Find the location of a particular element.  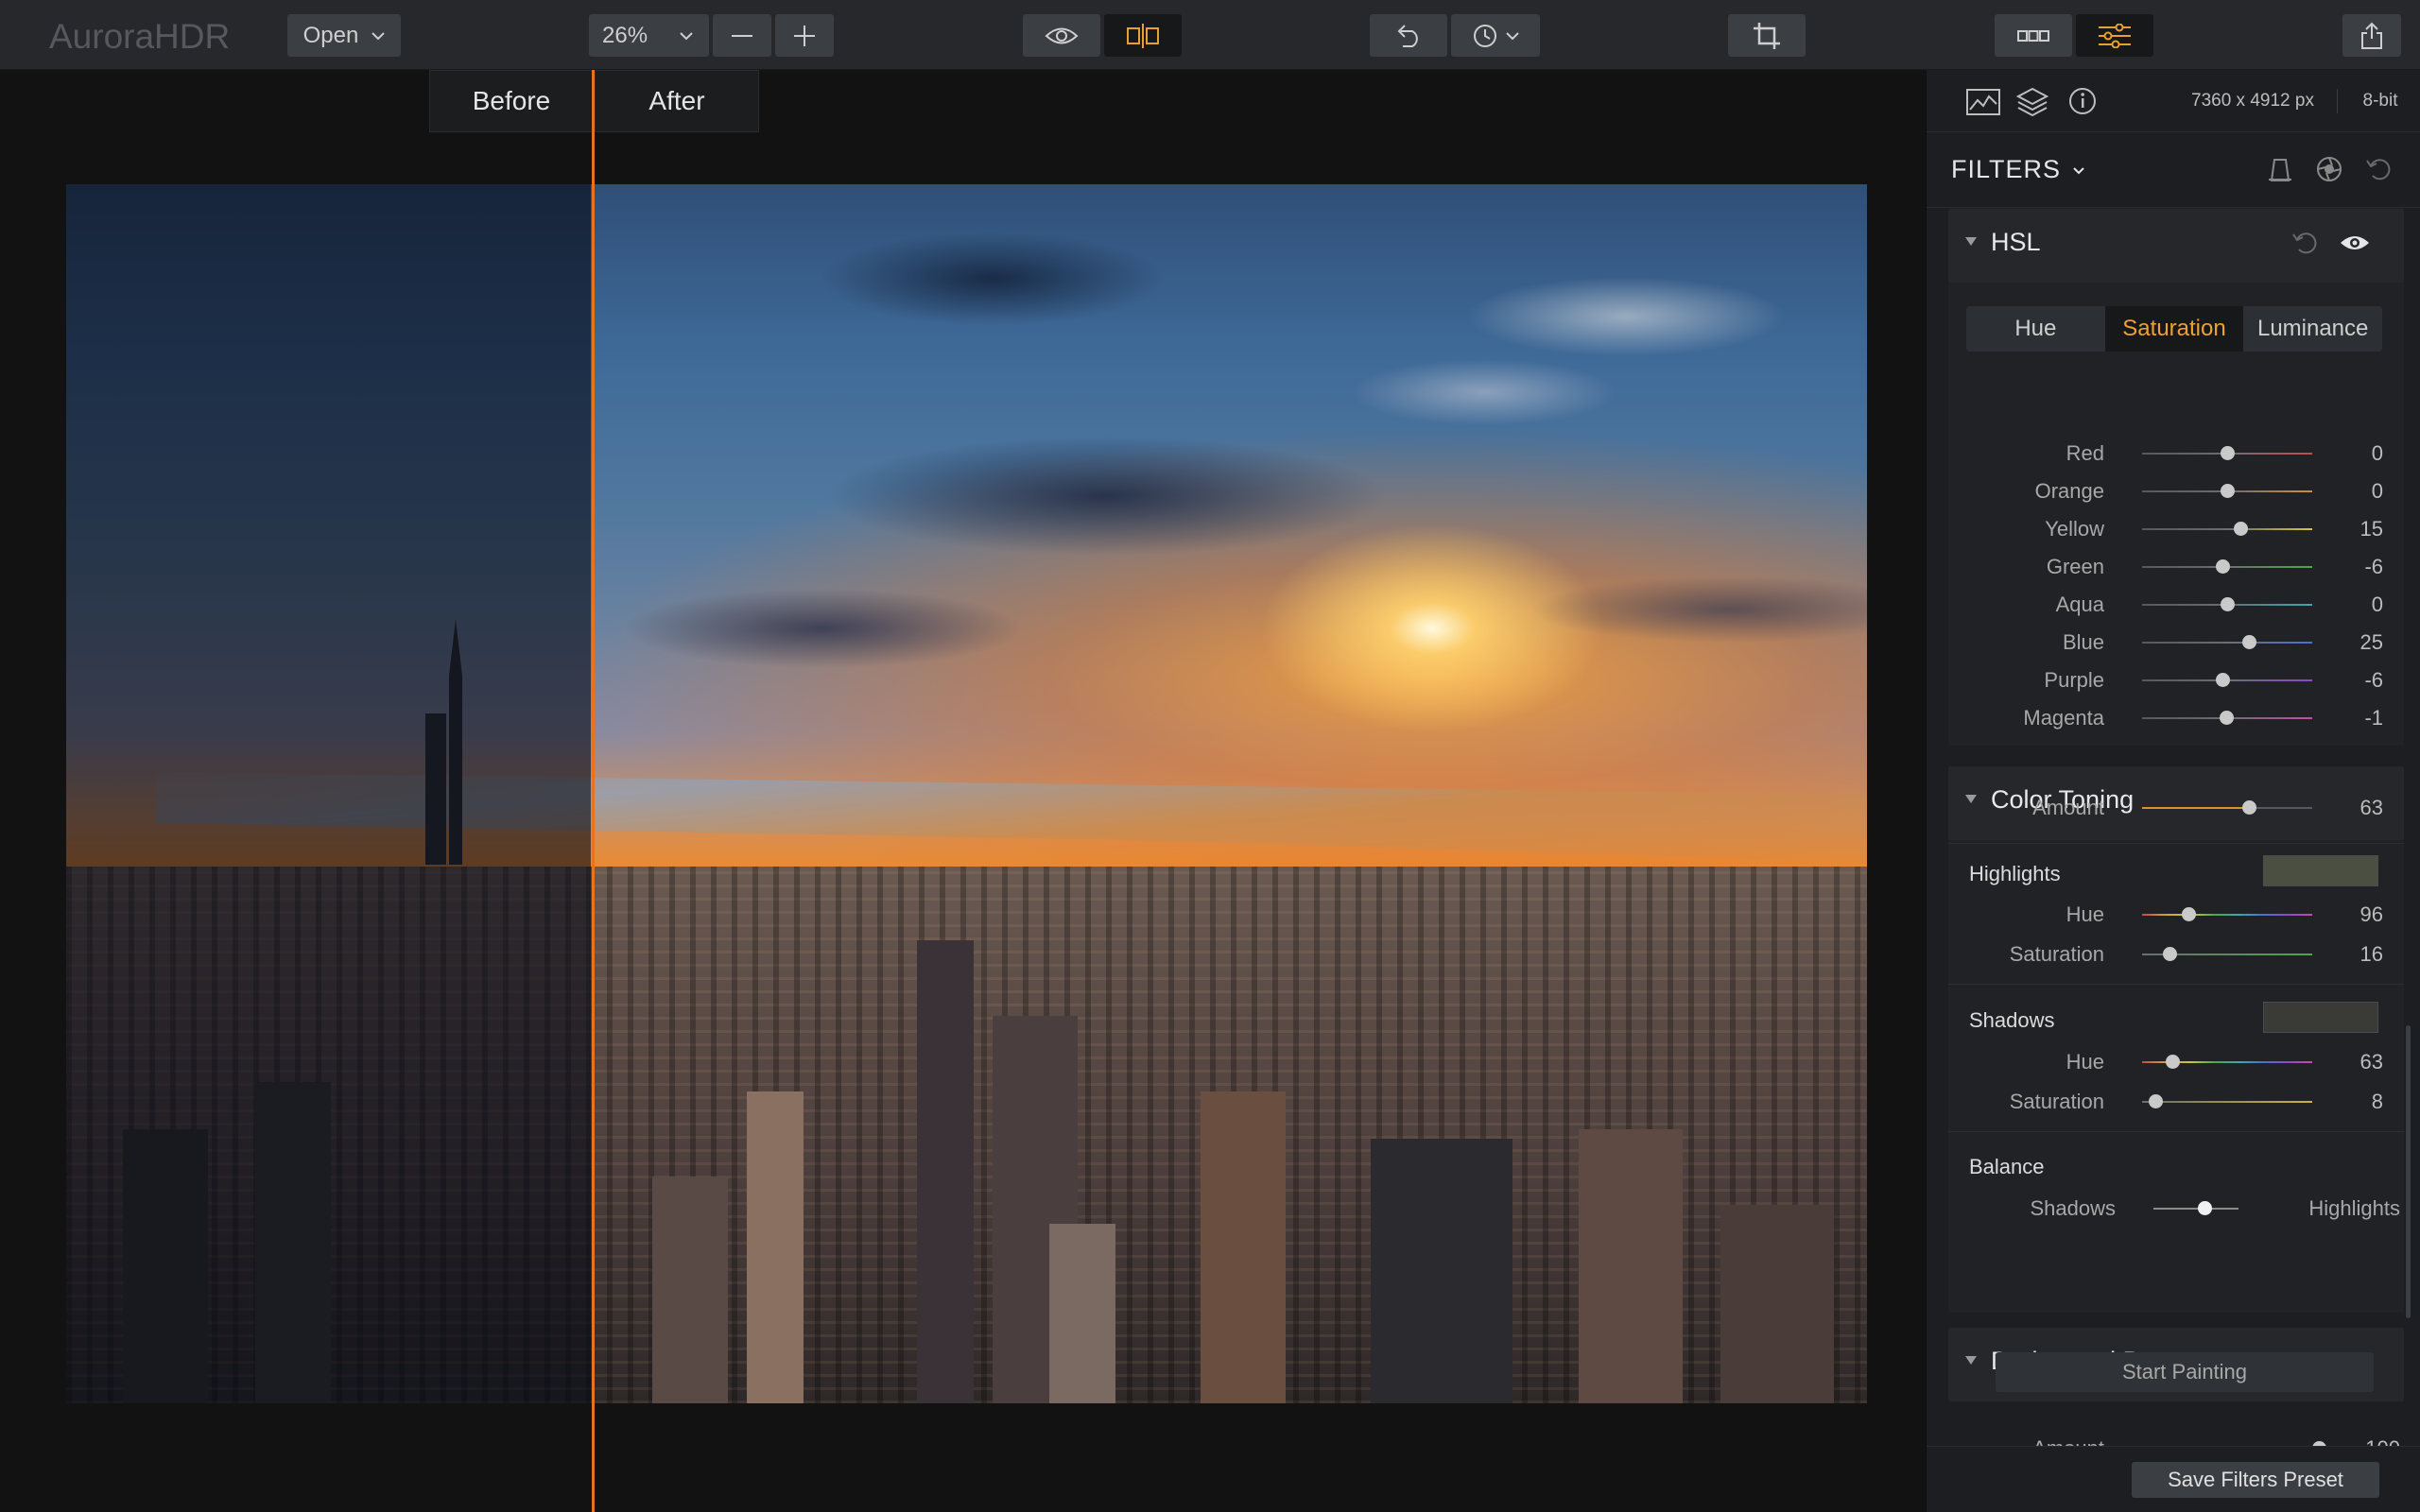

balance-title: Balance is located at coordinates (2007, 1166).